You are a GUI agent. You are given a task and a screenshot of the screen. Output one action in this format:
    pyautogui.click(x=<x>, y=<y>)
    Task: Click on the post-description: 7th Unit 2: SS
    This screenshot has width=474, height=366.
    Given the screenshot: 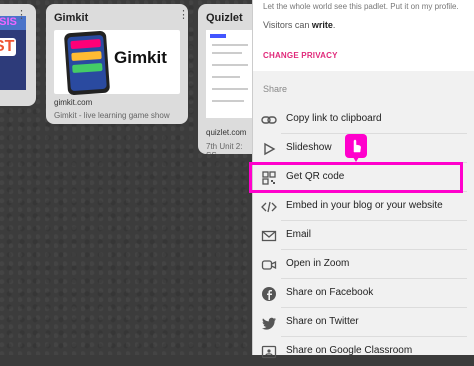 What is the action you would take?
    pyautogui.click(x=224, y=148)
    